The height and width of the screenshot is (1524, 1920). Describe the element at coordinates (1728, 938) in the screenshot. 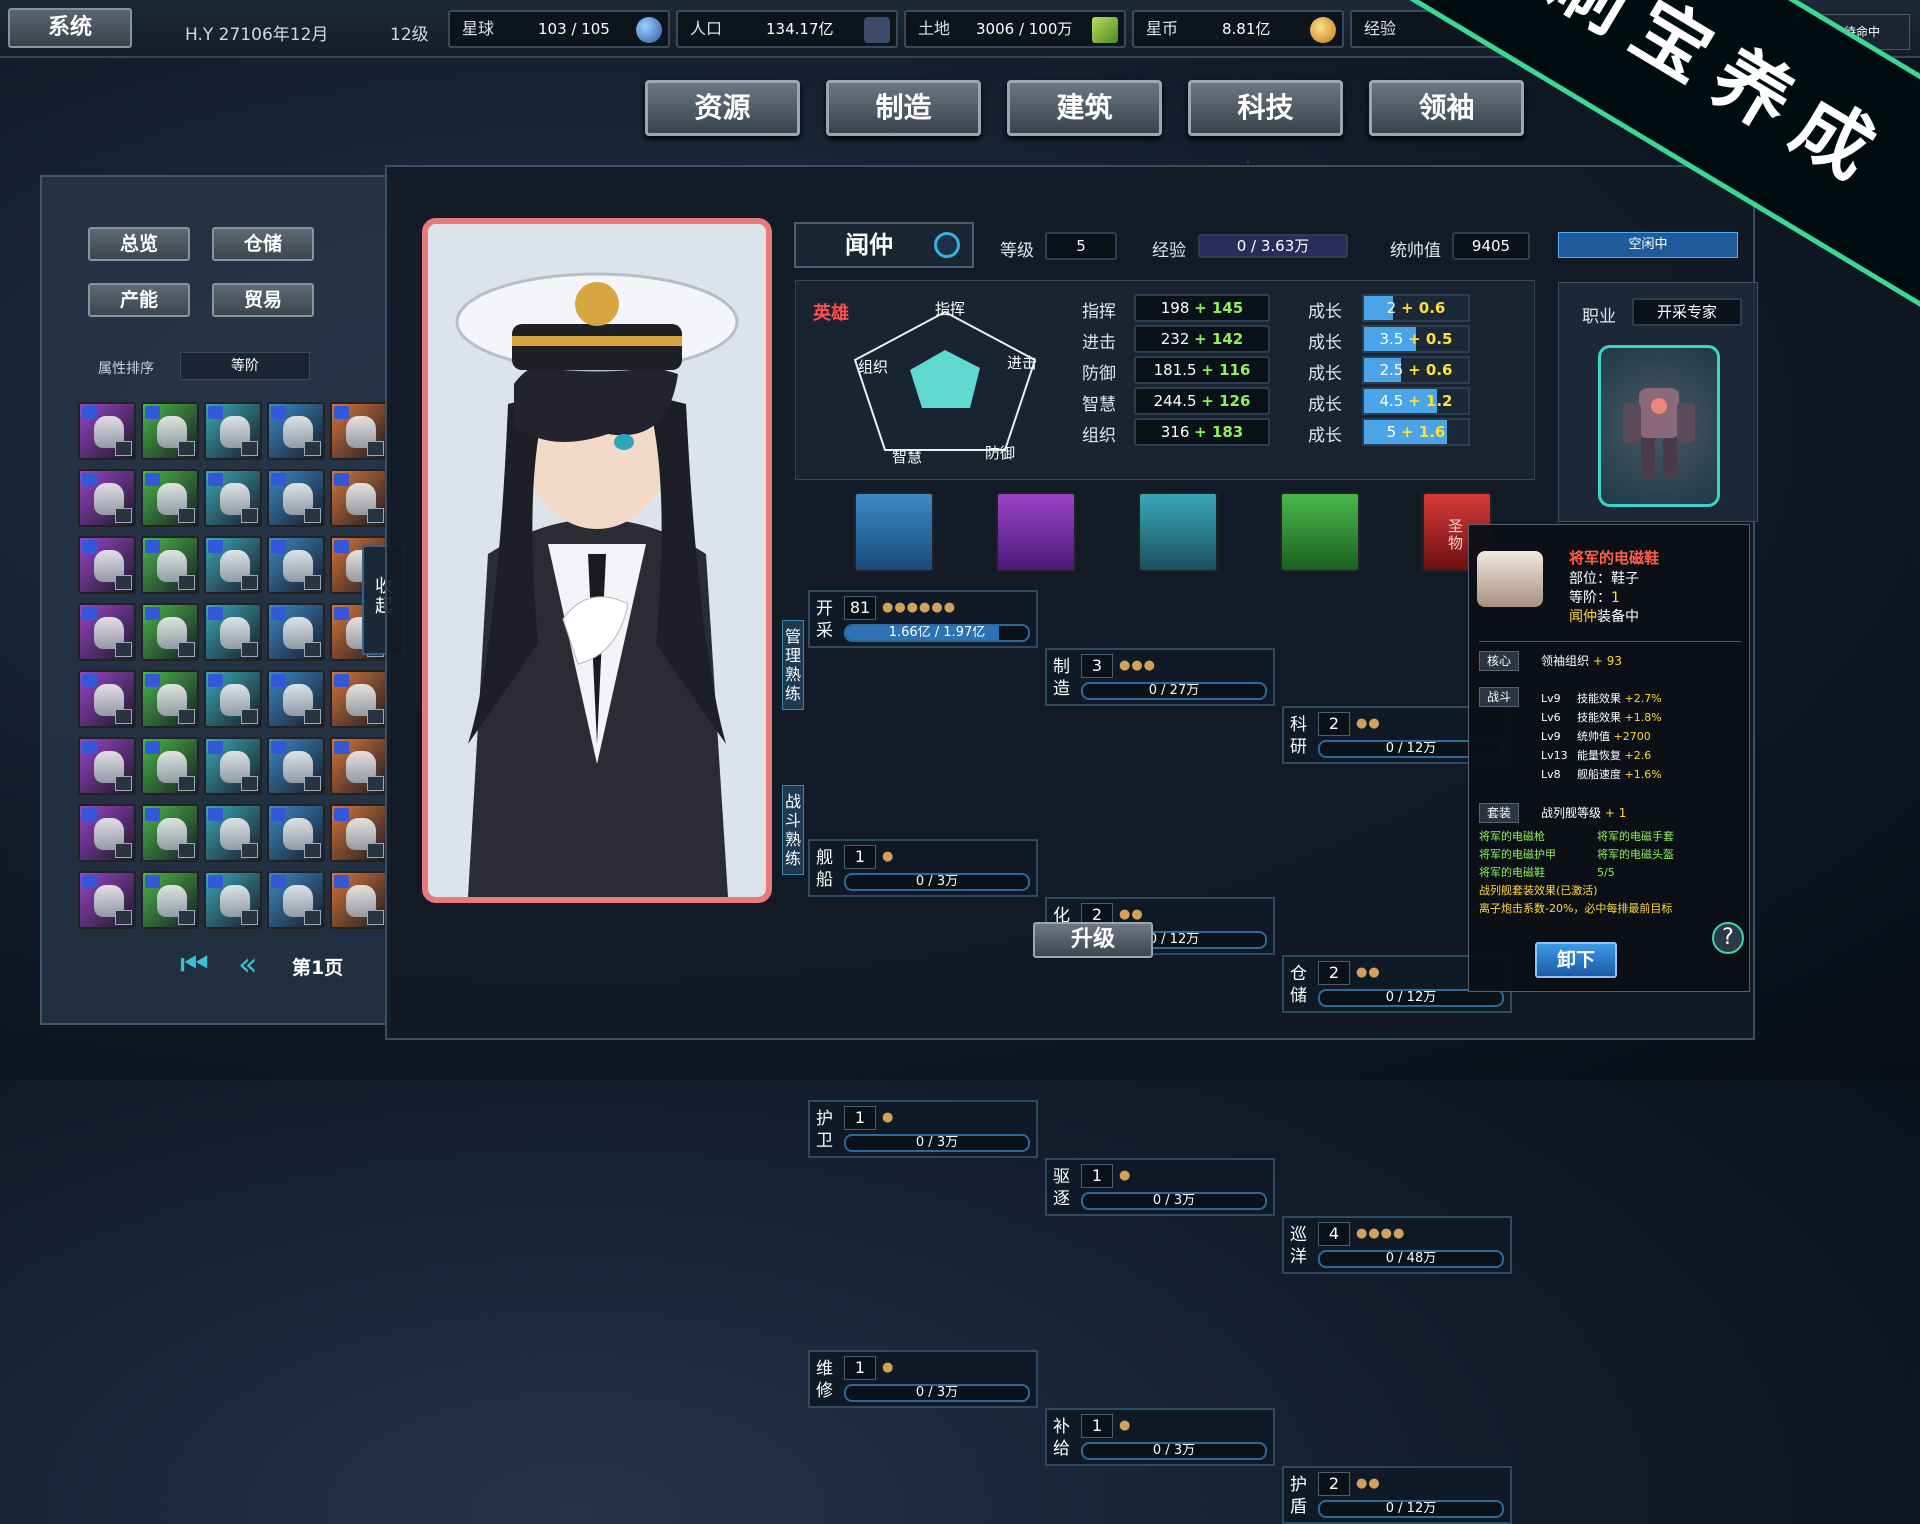

I see `help-icon: ?` at that location.